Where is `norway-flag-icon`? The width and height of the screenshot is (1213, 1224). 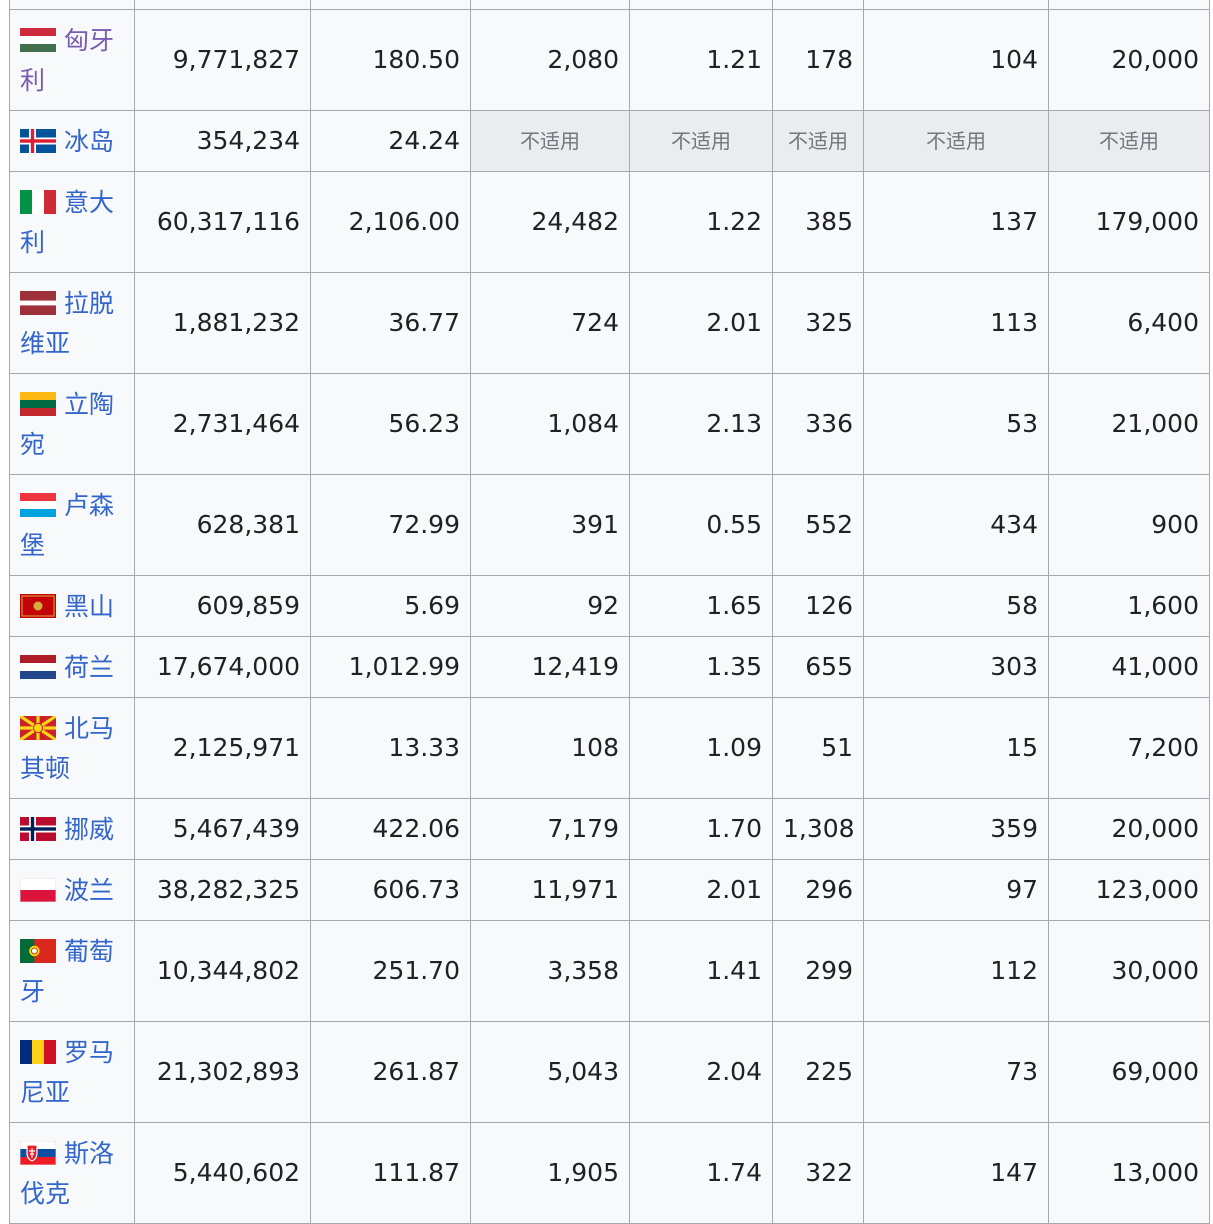
norway-flag-icon is located at coordinates (38, 829).